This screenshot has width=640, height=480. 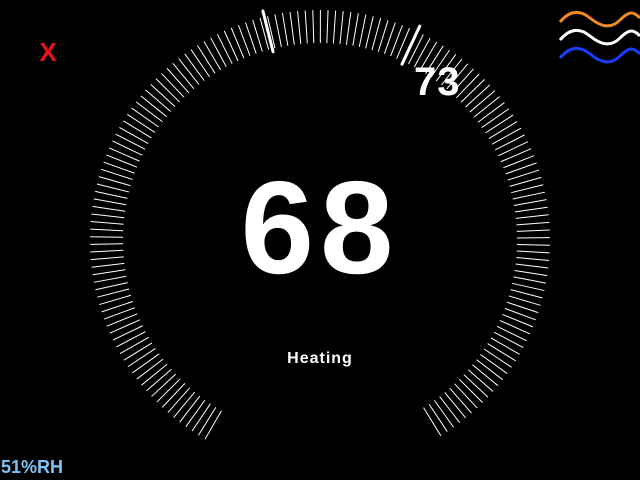 I want to click on wave-top, so click(x=599, y=19).